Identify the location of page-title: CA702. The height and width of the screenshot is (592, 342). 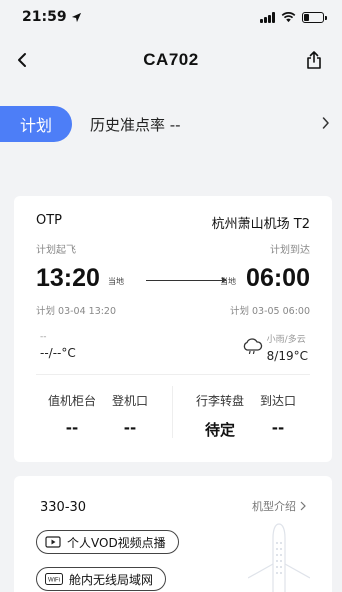
(171, 59).